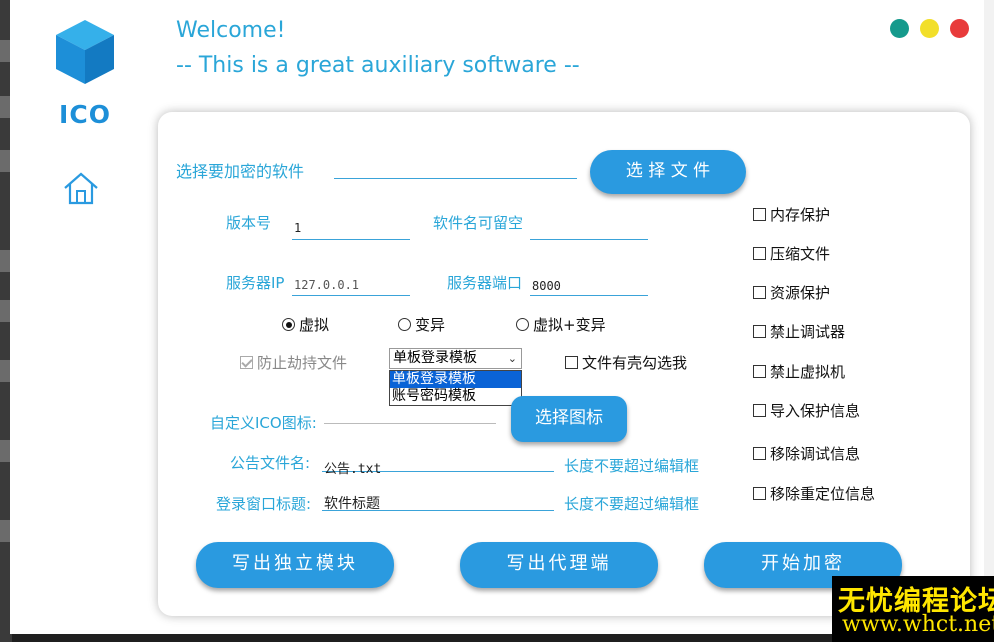 This screenshot has height=642, width=994. I want to click on option-checkbox: 移除重定位信息, so click(814, 493).